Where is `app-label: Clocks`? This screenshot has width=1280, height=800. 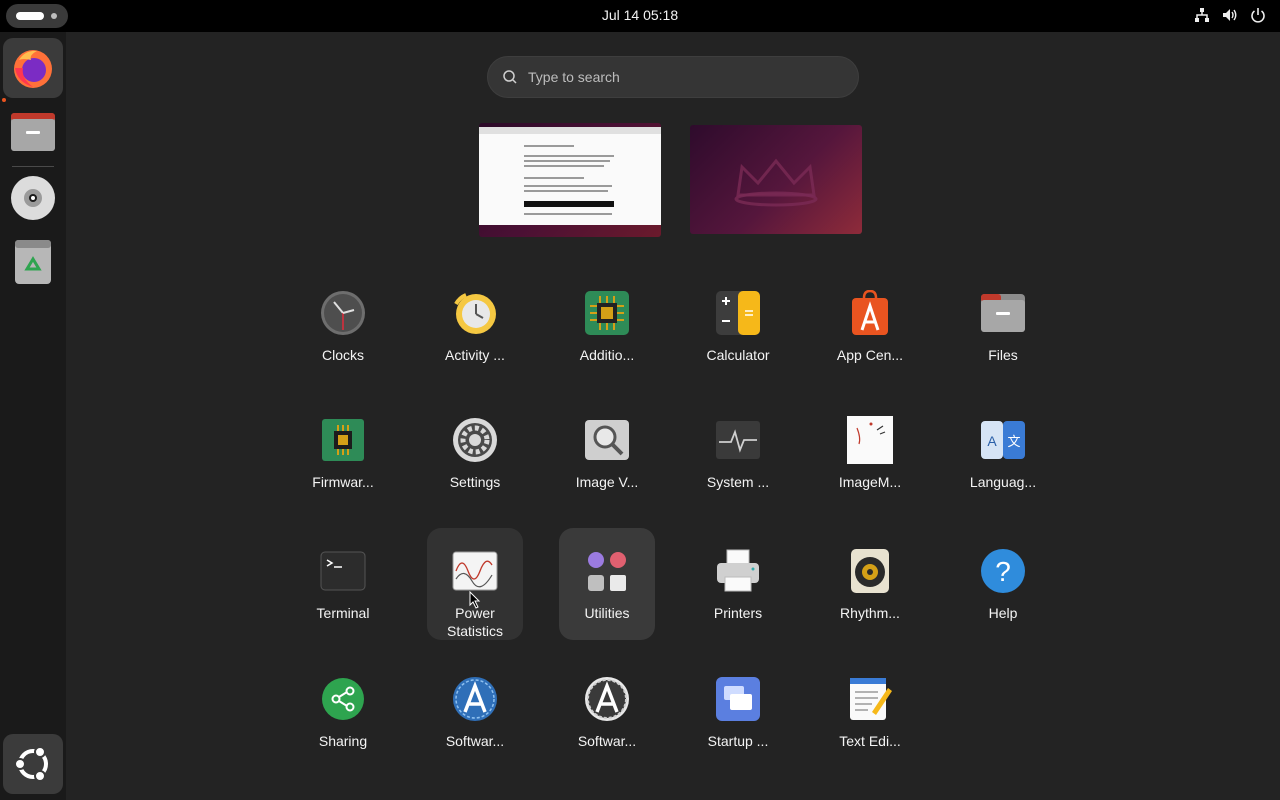 app-label: Clocks is located at coordinates (342, 355).